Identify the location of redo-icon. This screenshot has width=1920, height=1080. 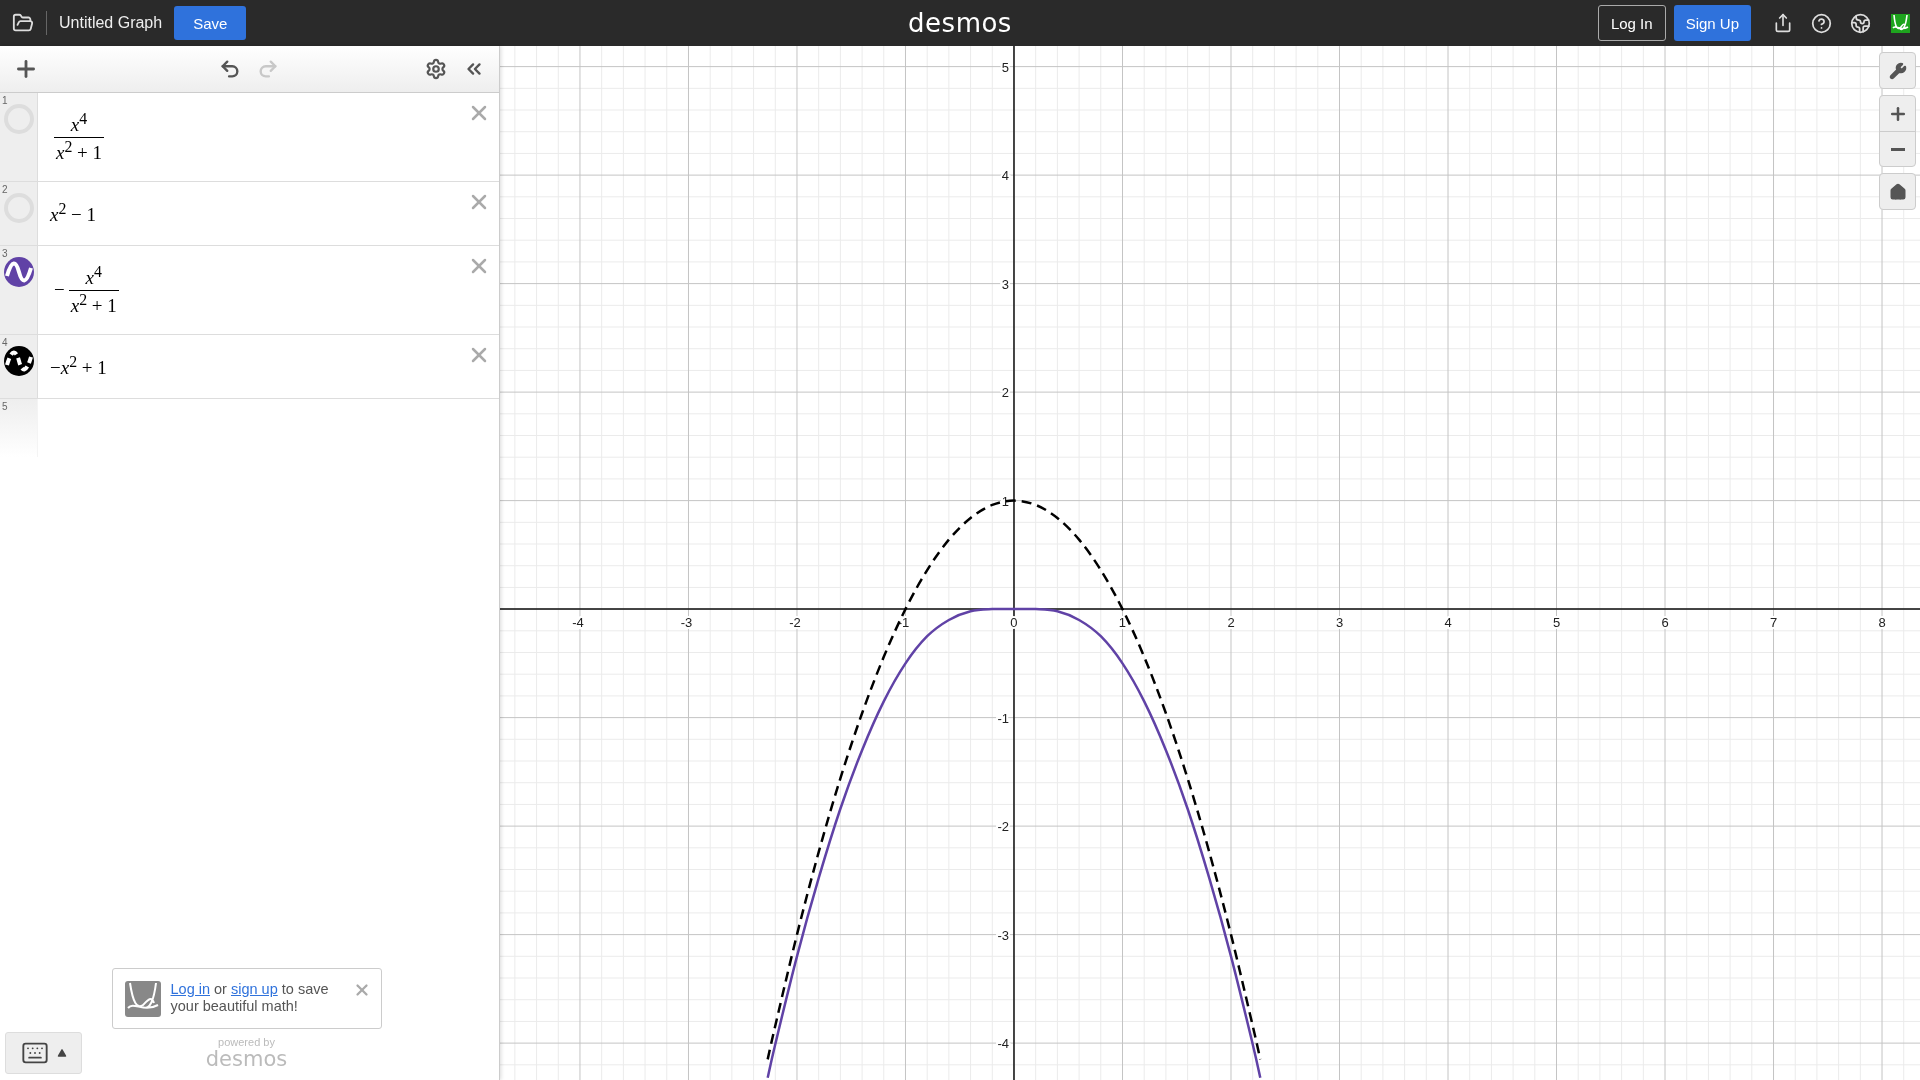
(268, 69).